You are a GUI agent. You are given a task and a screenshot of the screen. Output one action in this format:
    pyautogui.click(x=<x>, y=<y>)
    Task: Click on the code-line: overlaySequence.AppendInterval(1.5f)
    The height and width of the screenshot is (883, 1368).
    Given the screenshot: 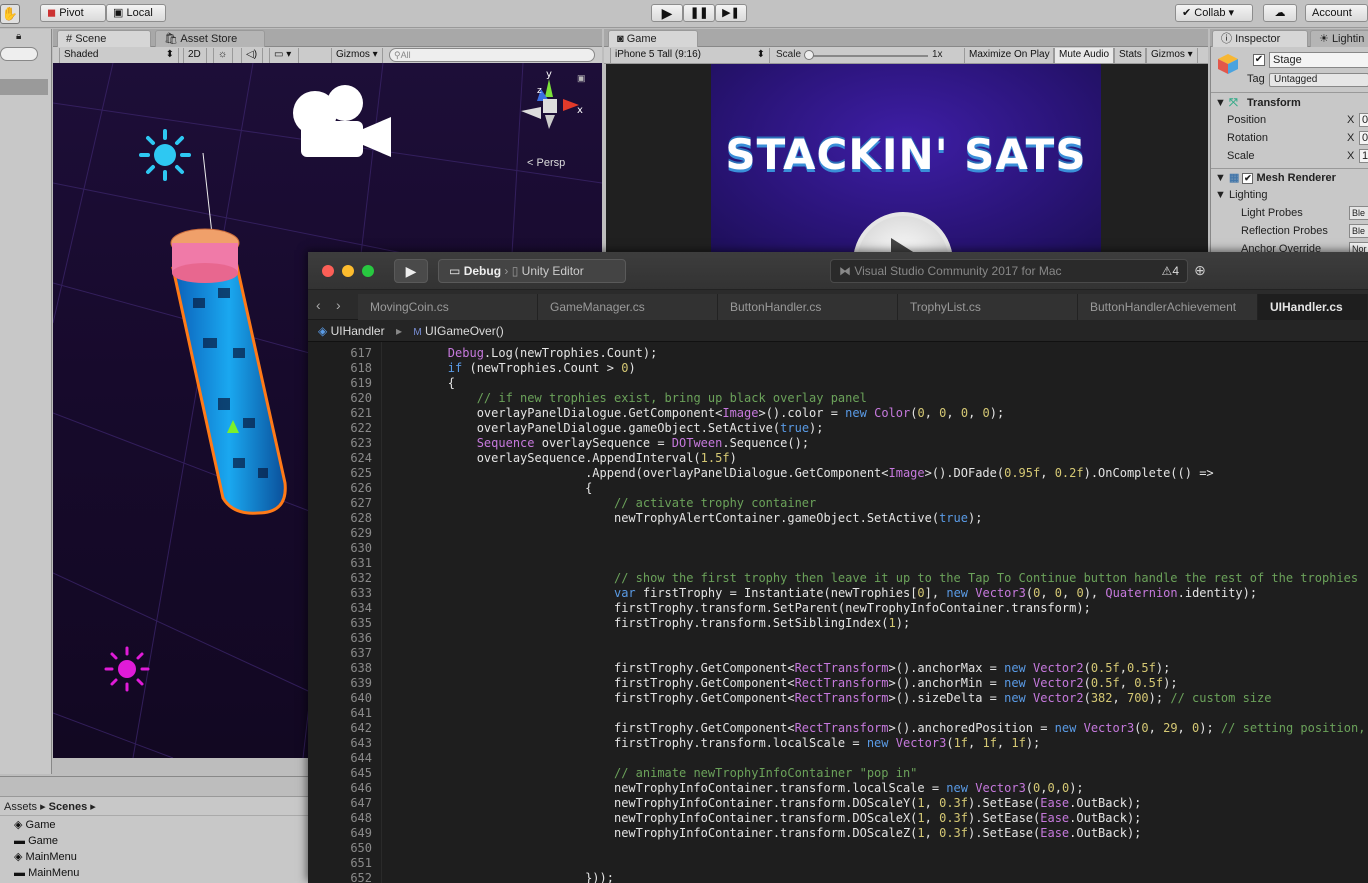 What is the action you would take?
    pyautogui.click(x=563, y=458)
    